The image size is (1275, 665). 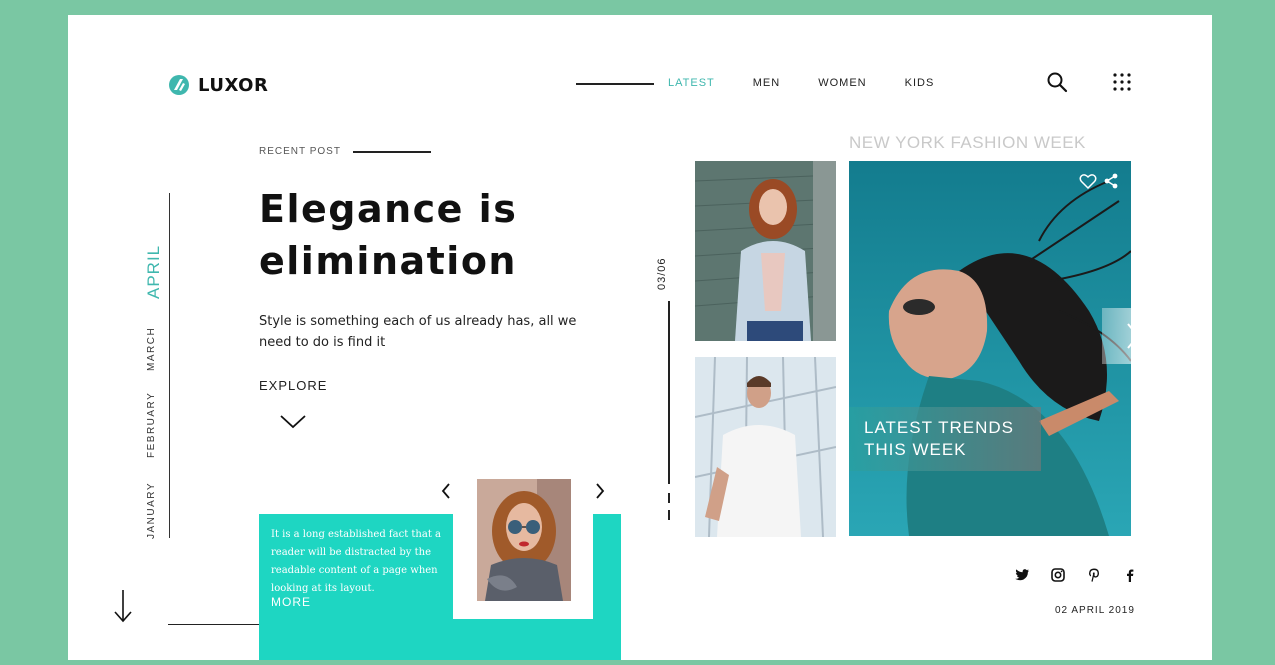 What do you see at coordinates (967, 142) in the screenshot?
I see `feature-heading: NEW YORK FASHION WEEK` at bounding box center [967, 142].